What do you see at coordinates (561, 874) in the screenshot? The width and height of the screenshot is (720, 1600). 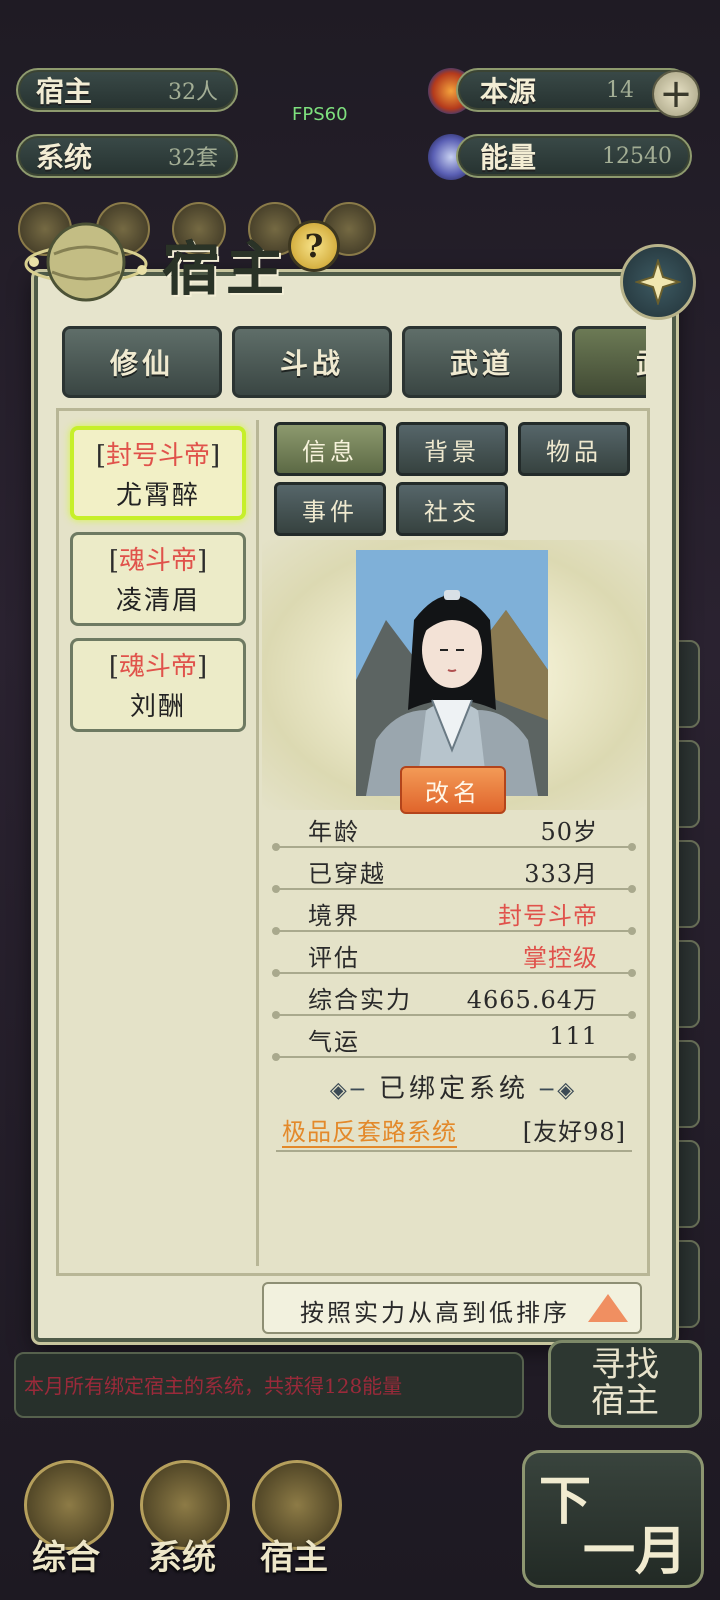 I see `stat-value: 333月` at bounding box center [561, 874].